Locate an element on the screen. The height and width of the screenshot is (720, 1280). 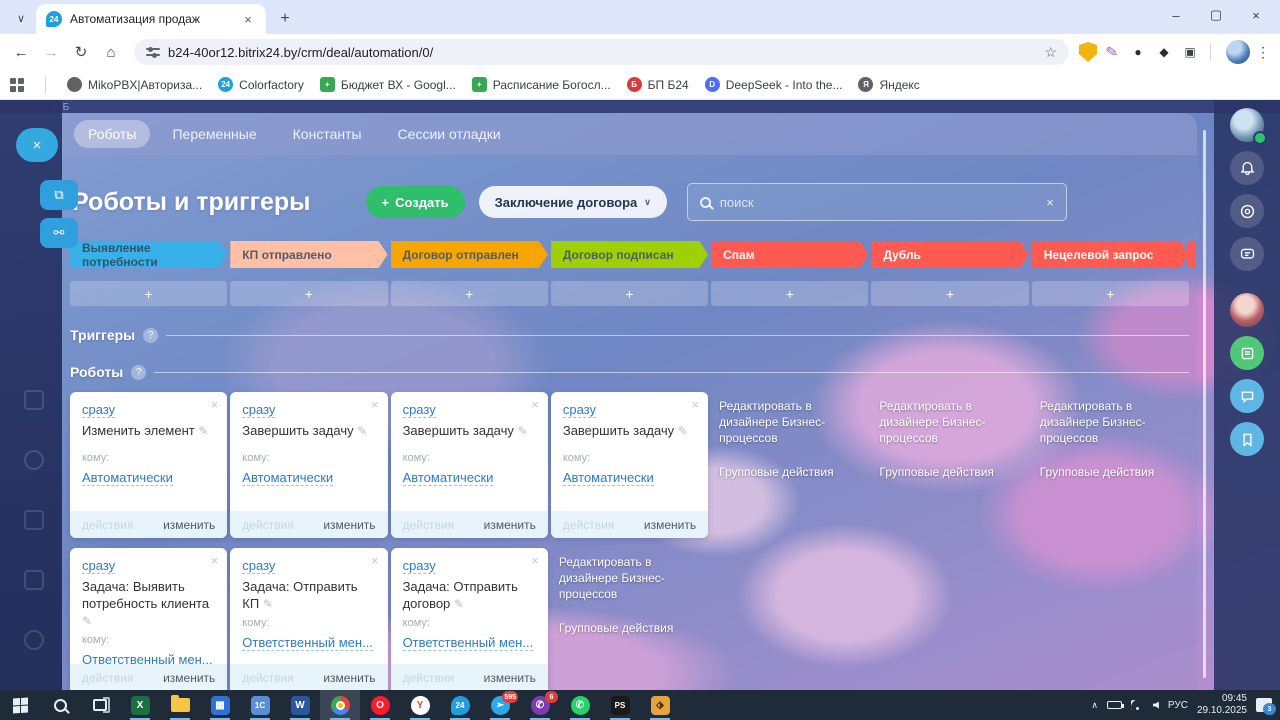
tab-variables: Переменные is located at coordinates (214, 134).